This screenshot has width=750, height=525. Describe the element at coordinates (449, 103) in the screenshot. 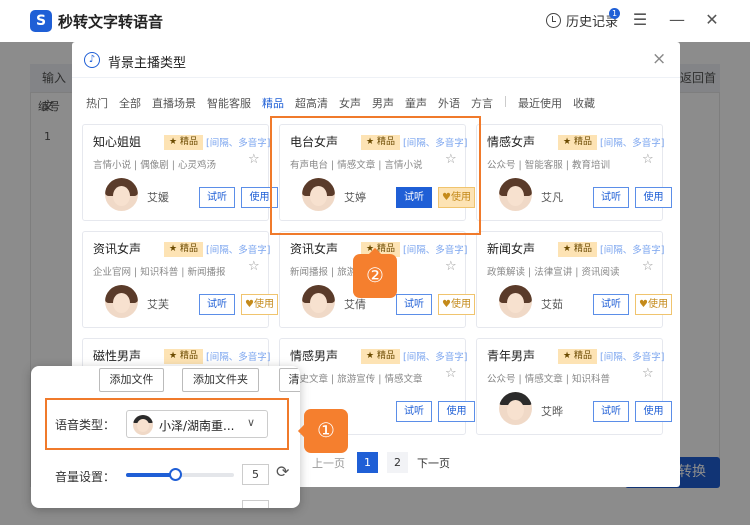

I see `tab-foreign: 外语` at that location.